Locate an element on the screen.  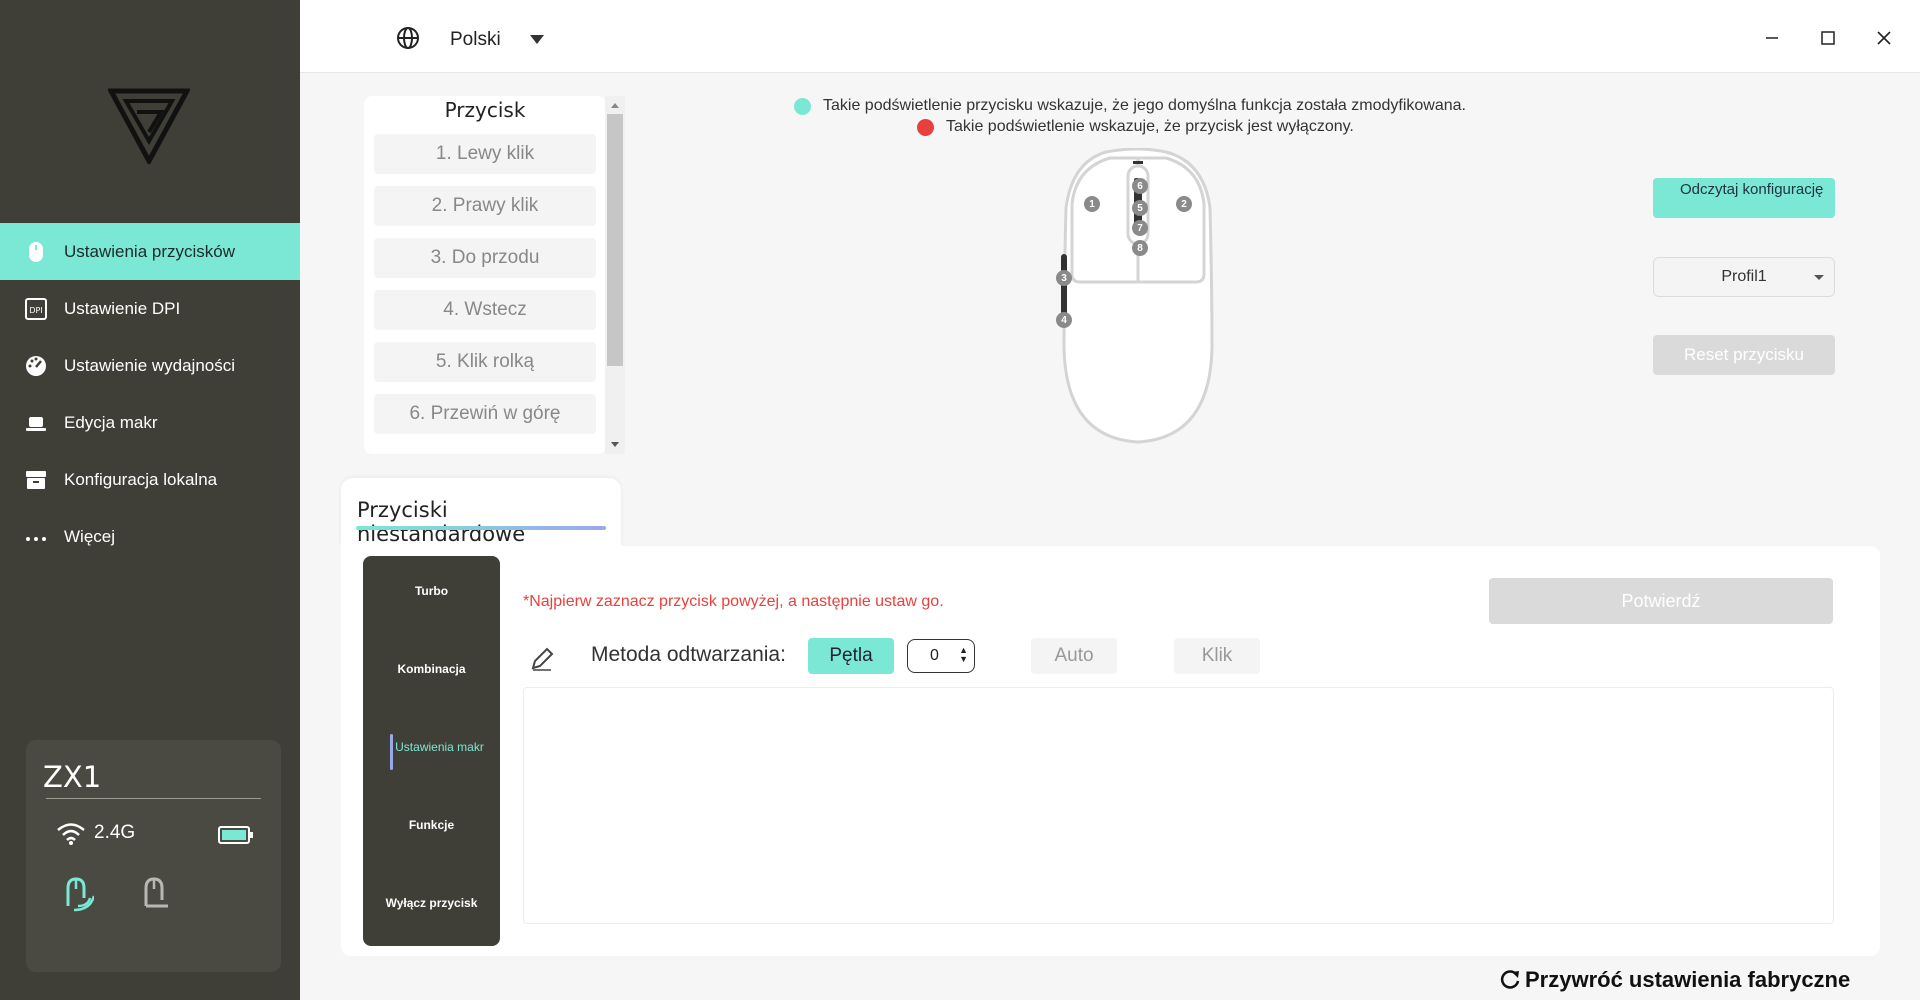
sidebar-item-label: Ustawienie wydajności is located at coordinates (150, 365).